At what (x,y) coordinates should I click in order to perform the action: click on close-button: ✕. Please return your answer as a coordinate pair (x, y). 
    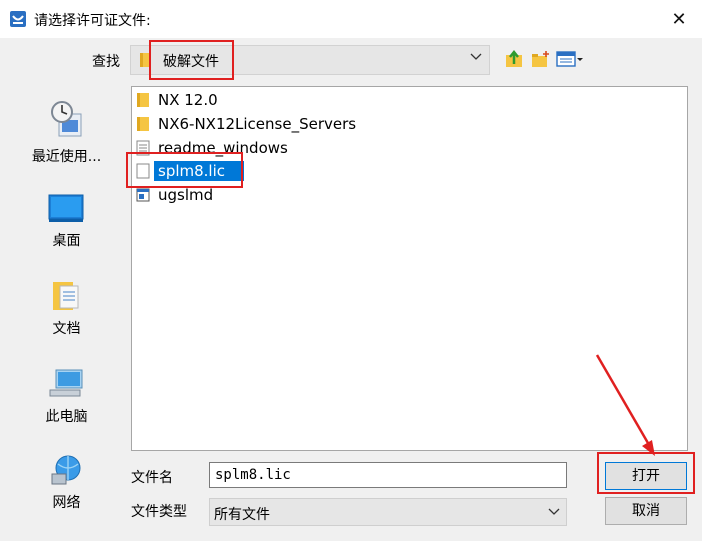
    Looking at the image, I should click on (679, 19).